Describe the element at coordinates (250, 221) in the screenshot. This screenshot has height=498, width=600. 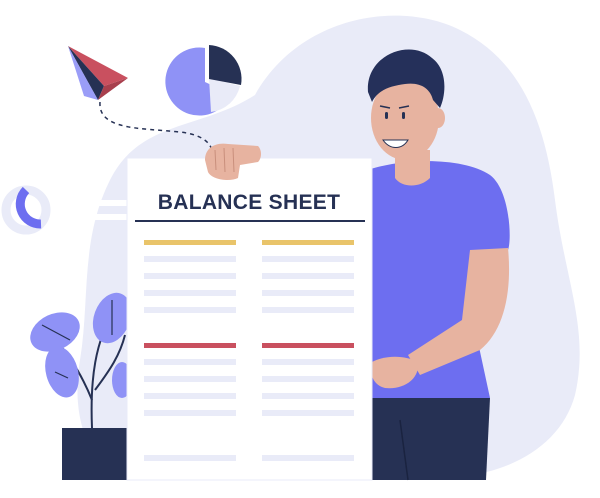
I see `title-underline` at that location.